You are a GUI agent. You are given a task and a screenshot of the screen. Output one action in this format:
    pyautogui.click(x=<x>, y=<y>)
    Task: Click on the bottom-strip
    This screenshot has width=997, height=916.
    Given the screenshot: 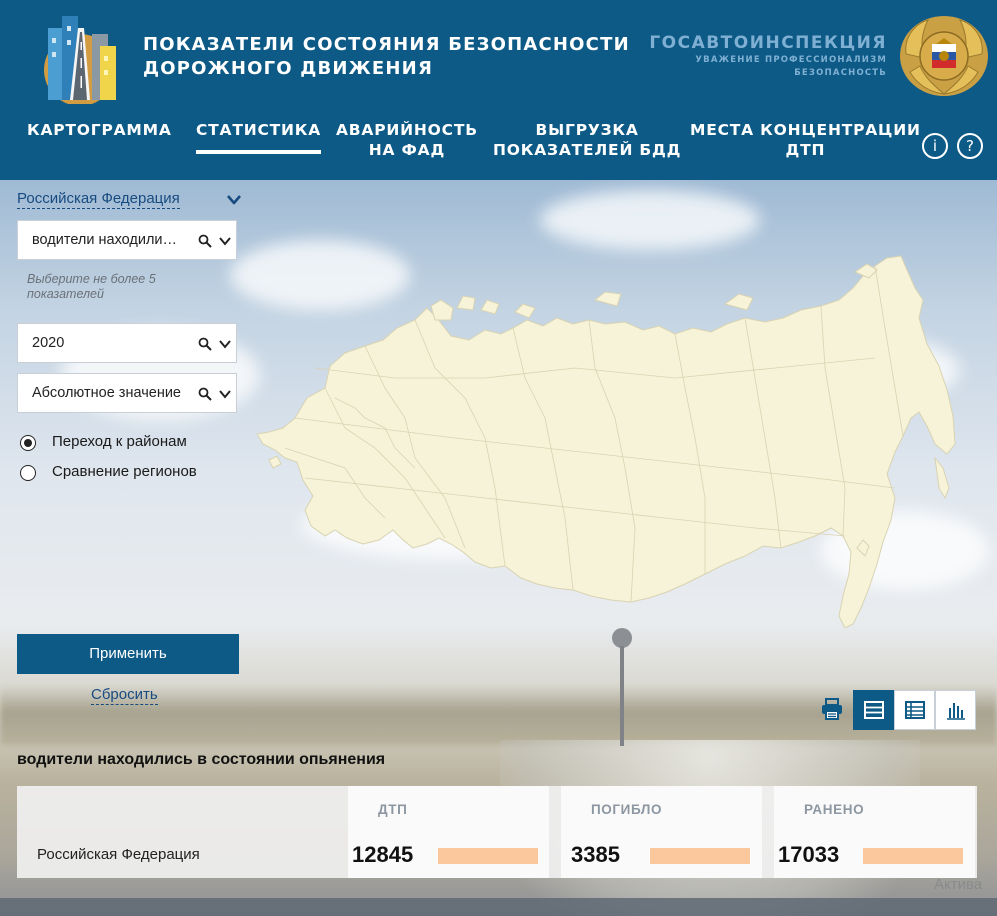 What is the action you would take?
    pyautogui.click(x=498, y=907)
    